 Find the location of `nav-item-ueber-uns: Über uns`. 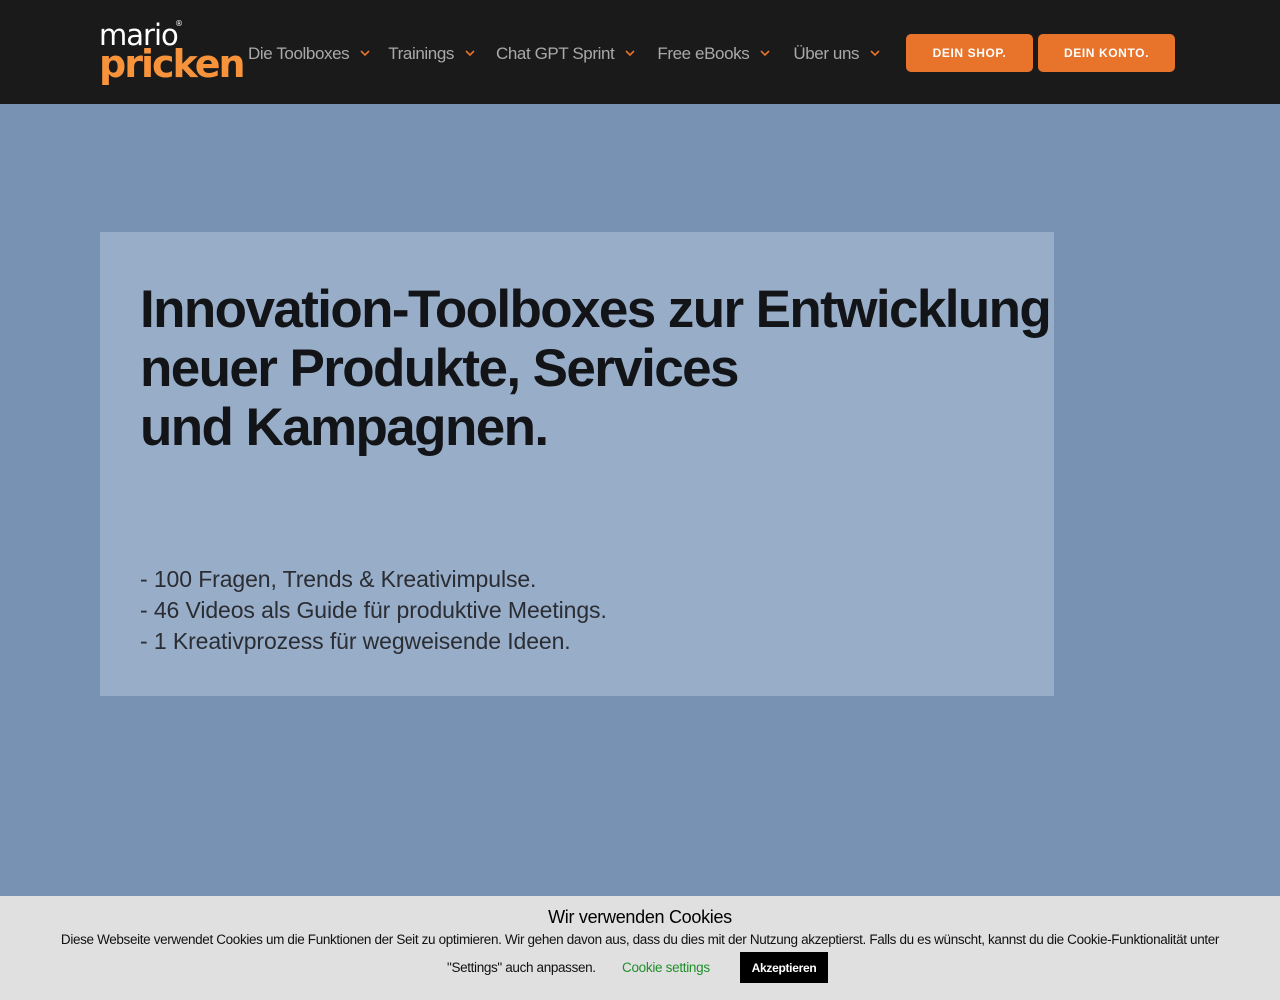

nav-item-ueber-uns: Über uns is located at coordinates (837, 54).